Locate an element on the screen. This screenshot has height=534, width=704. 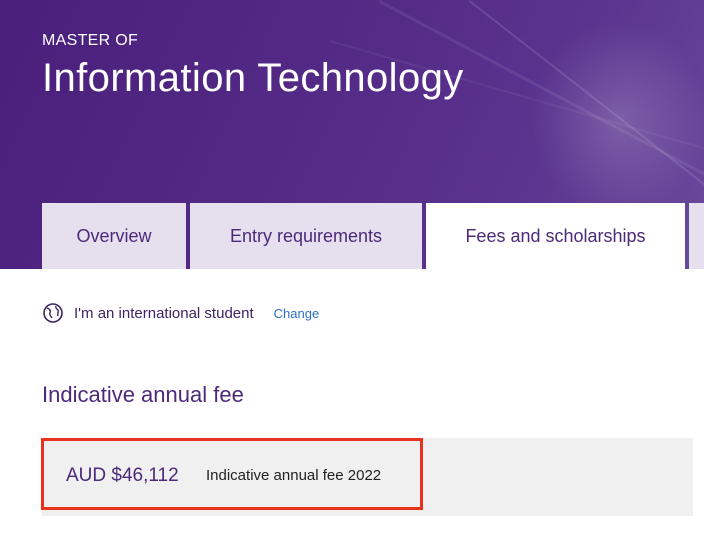
student-type-selector: I'm an international student Change is located at coordinates (180, 313).